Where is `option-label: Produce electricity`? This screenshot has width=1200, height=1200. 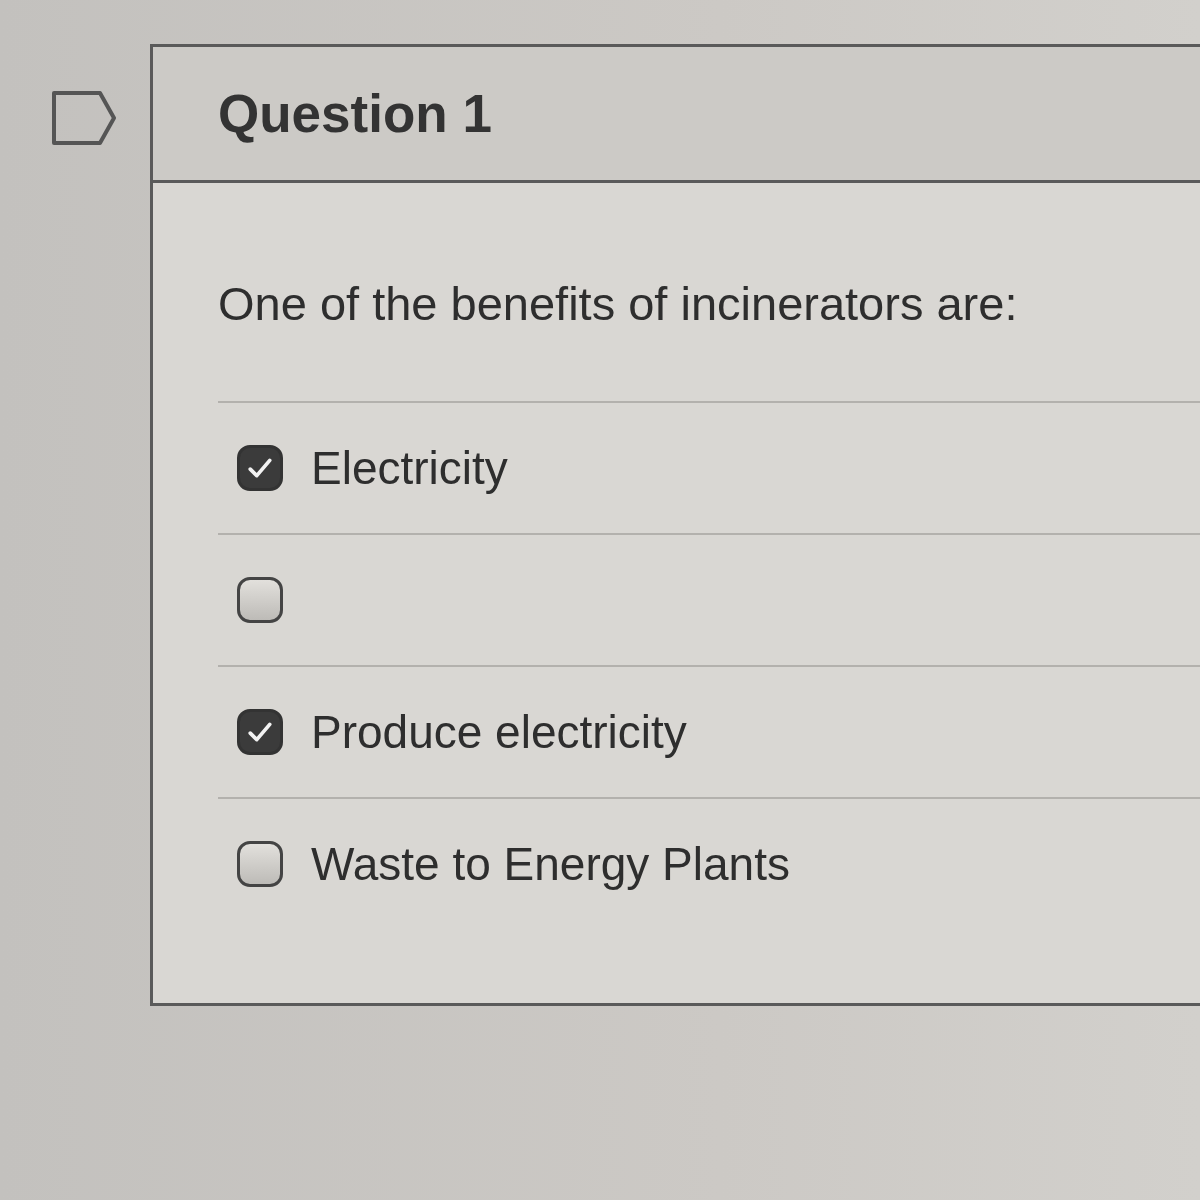 option-label: Produce electricity is located at coordinates (499, 732).